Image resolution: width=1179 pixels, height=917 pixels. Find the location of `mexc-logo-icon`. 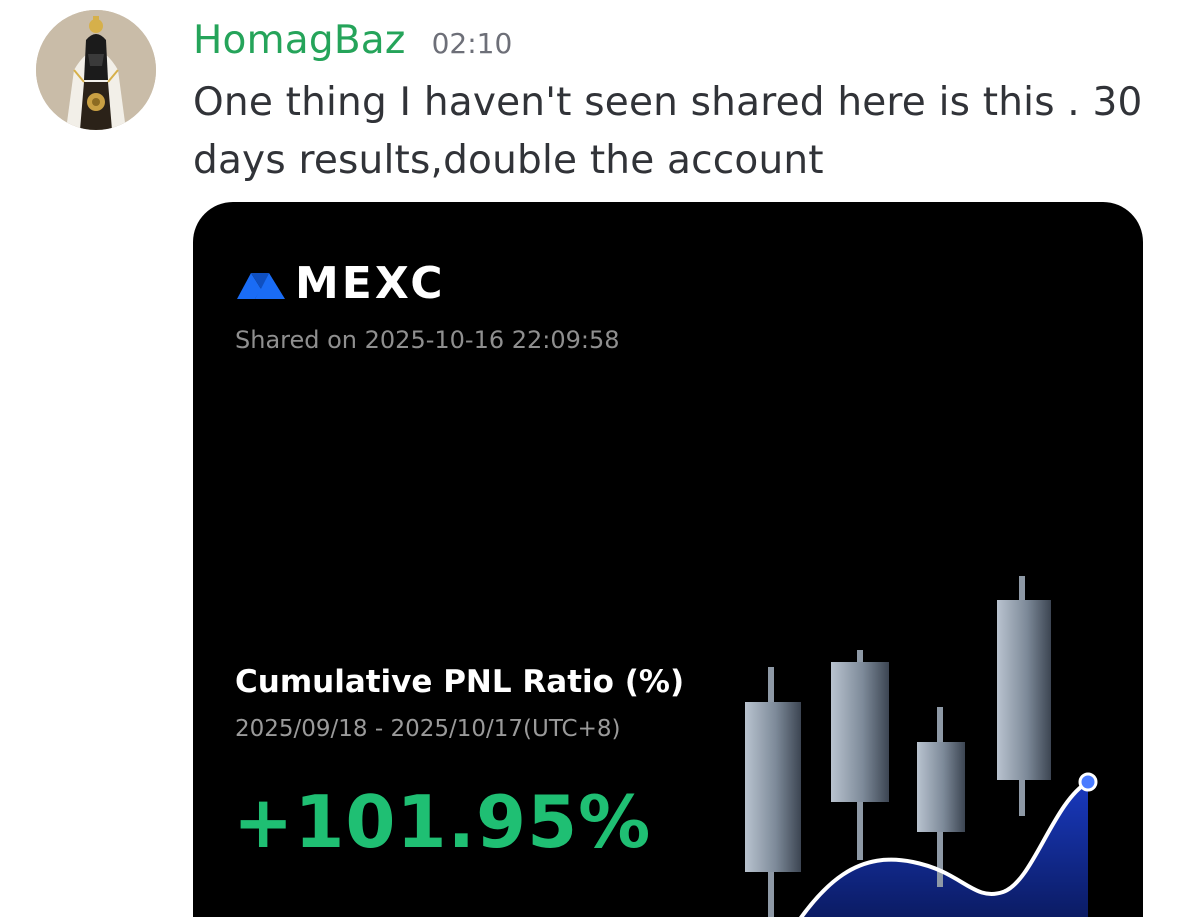

mexc-logo-icon is located at coordinates (261, 285).